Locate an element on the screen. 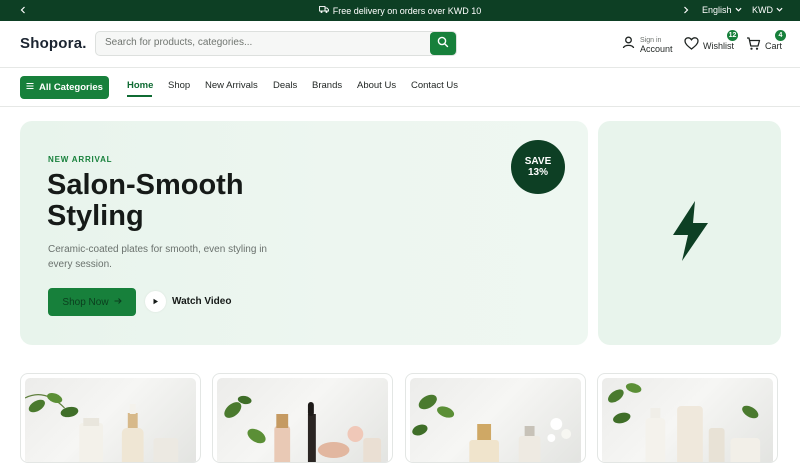  play-icon is located at coordinates (155, 301).